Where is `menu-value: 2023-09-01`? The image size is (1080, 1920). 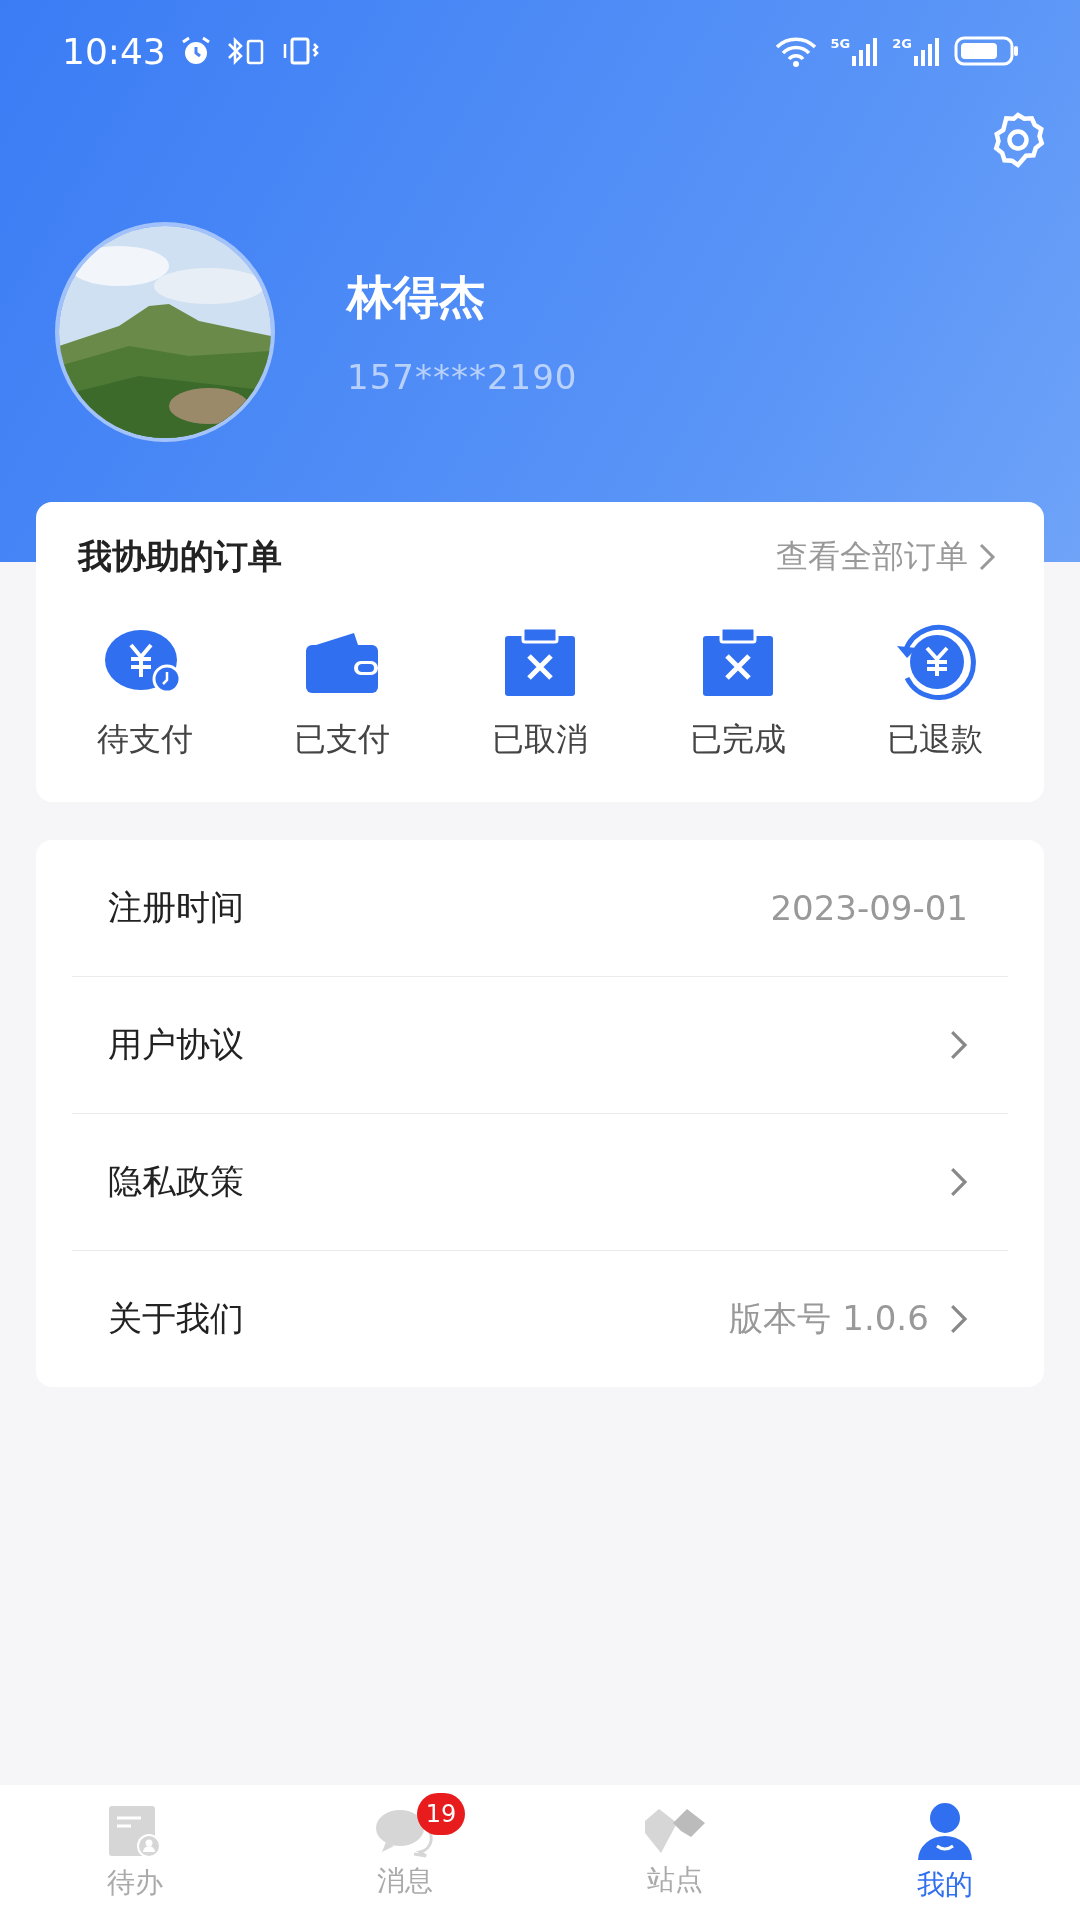
menu-value: 2023-09-01 is located at coordinates (869, 908).